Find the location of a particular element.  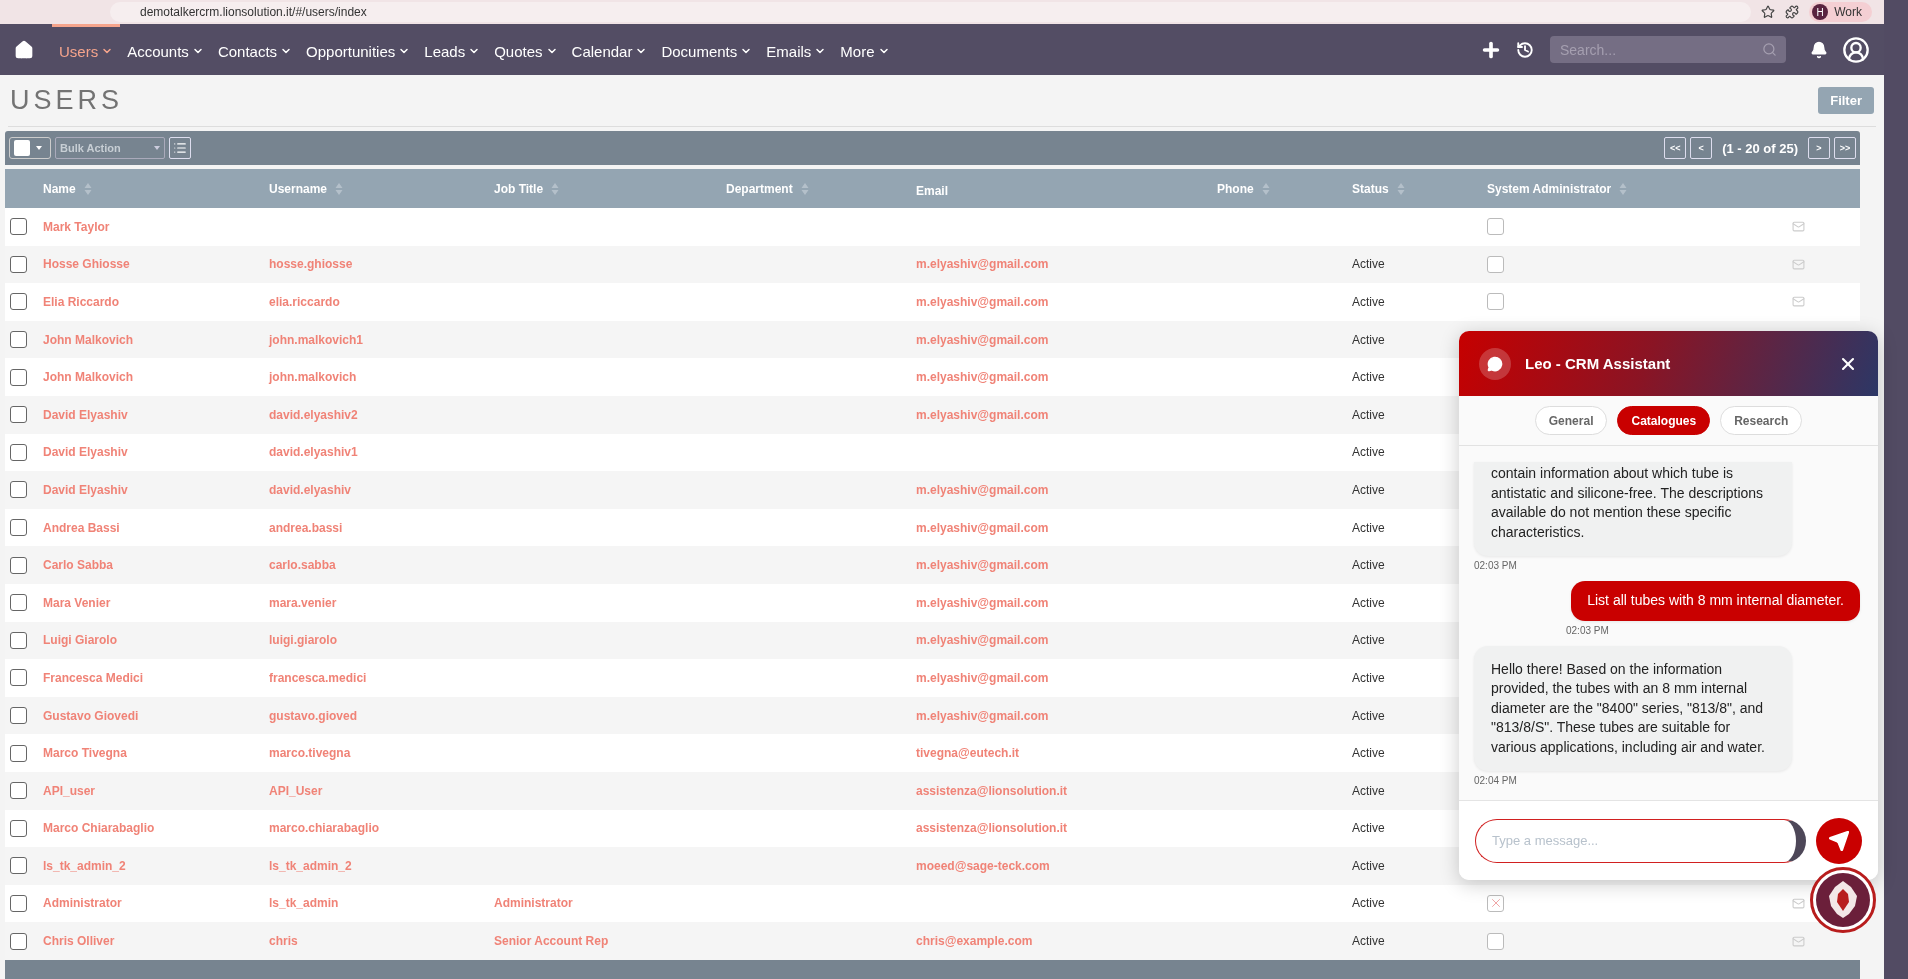

column-header: Email is located at coordinates (1066, 188).